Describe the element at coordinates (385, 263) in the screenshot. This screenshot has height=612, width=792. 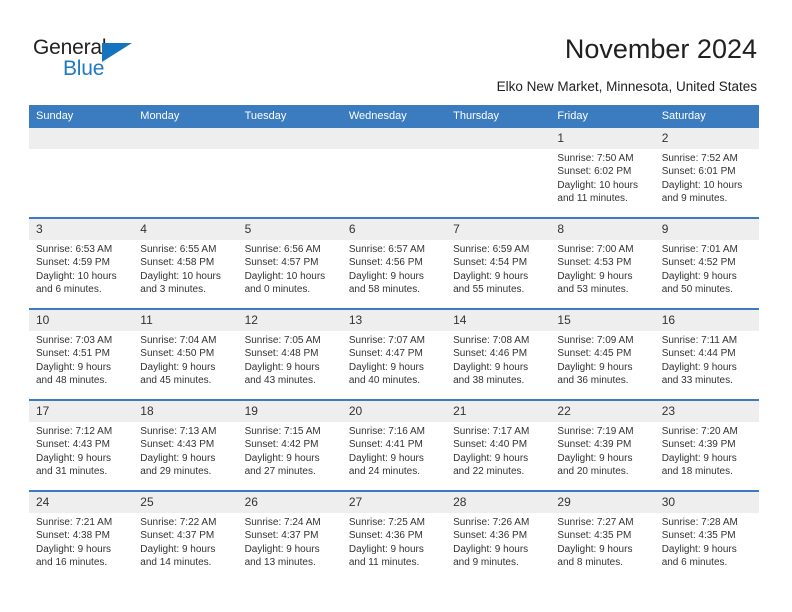
I see `day-info-line: Sunset: 4:56 PM` at that location.